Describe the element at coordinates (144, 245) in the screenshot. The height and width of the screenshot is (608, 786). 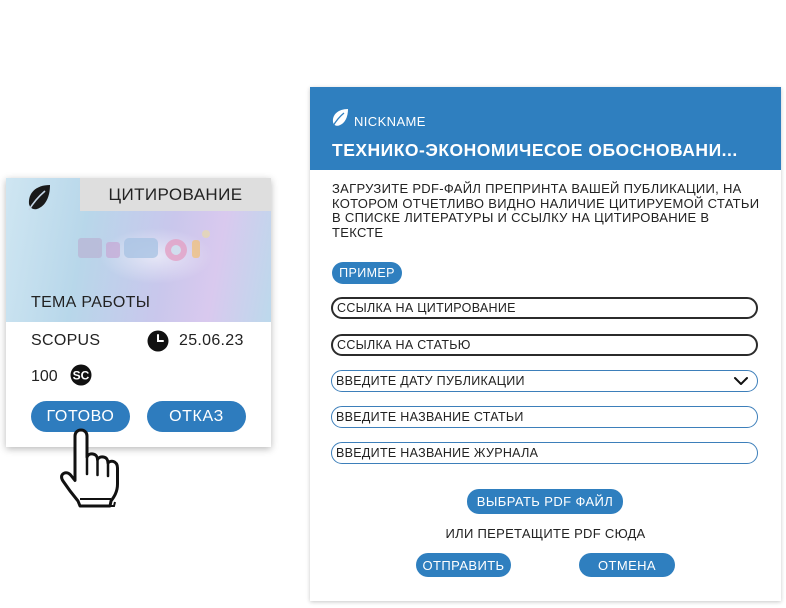
I see `hero-3d-art` at that location.